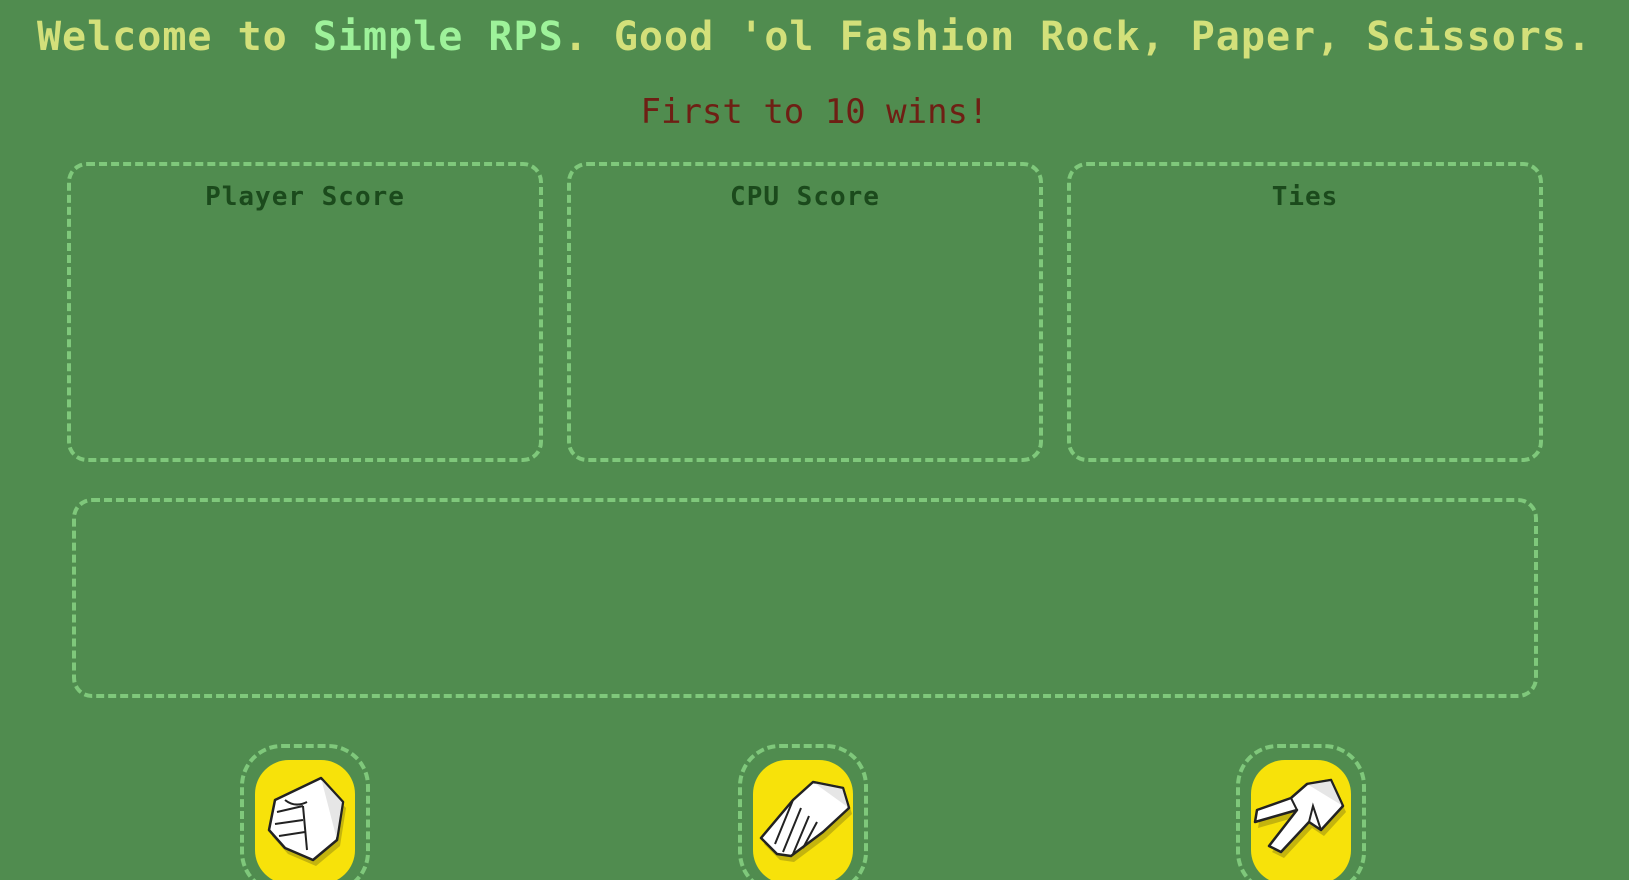 The image size is (1629, 880). I want to click on paper-choice-ring, so click(803, 812).